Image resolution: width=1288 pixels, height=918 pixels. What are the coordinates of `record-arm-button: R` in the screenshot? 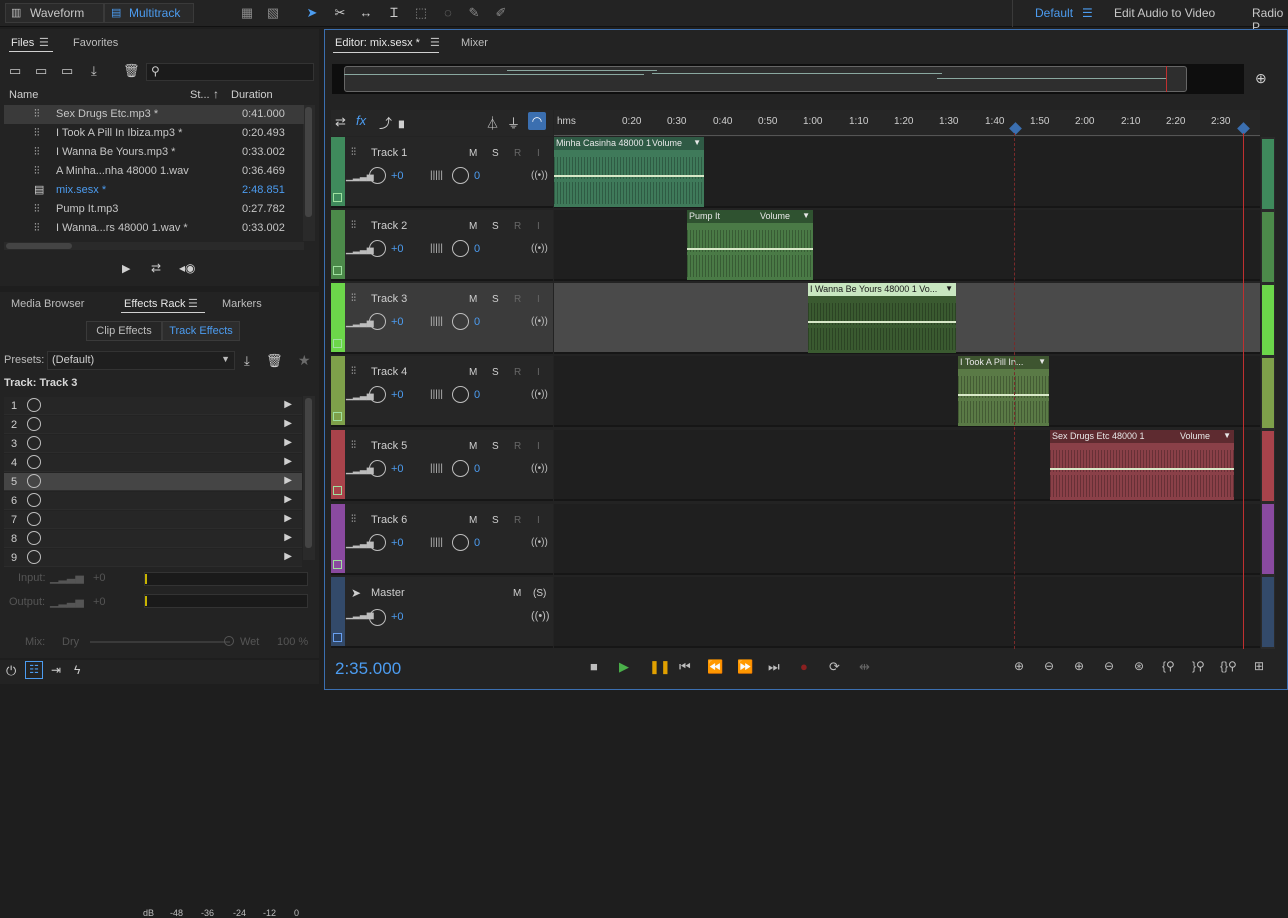 It's located at (517, 372).